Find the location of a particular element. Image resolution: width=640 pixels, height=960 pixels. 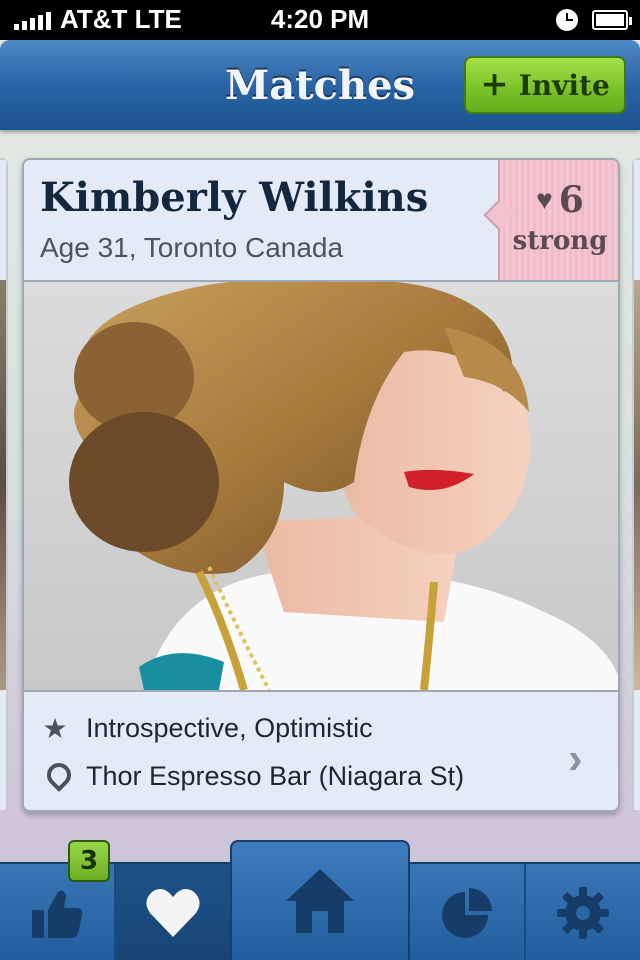

tab-stats is located at coordinates (468, 912).